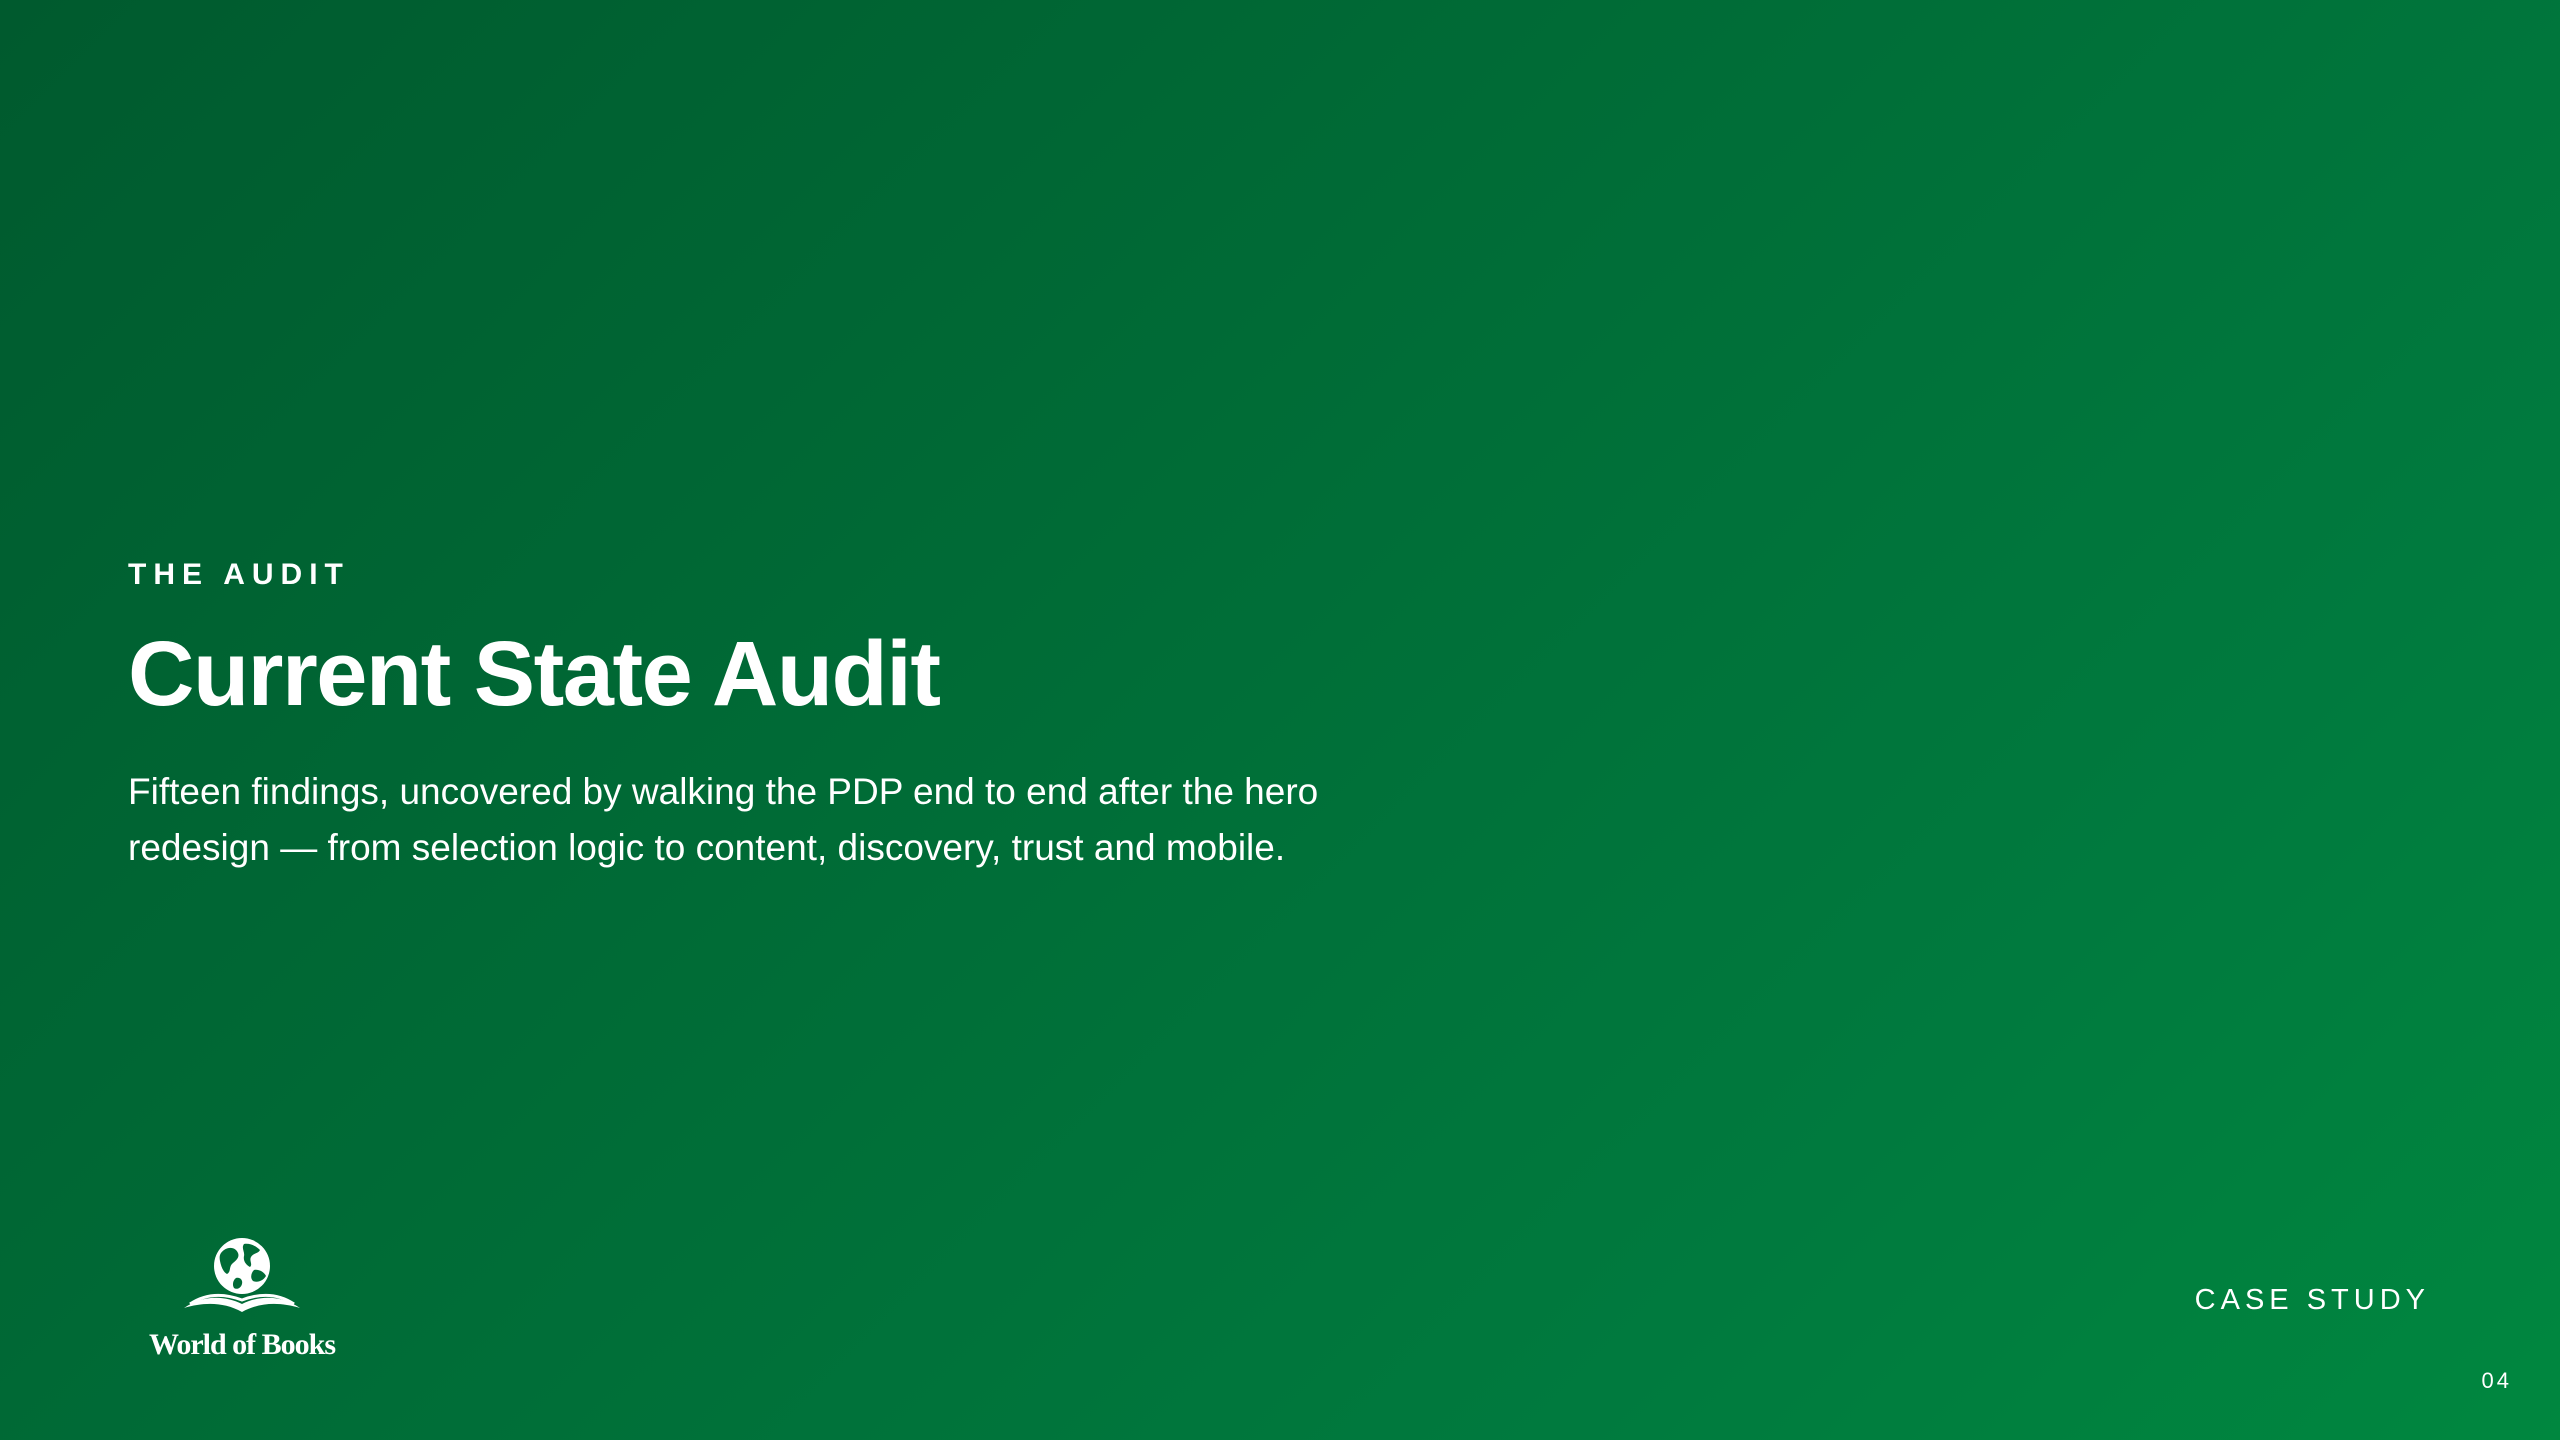  Describe the element at coordinates (2496, 1380) in the screenshot. I see `page-number: 04` at that location.